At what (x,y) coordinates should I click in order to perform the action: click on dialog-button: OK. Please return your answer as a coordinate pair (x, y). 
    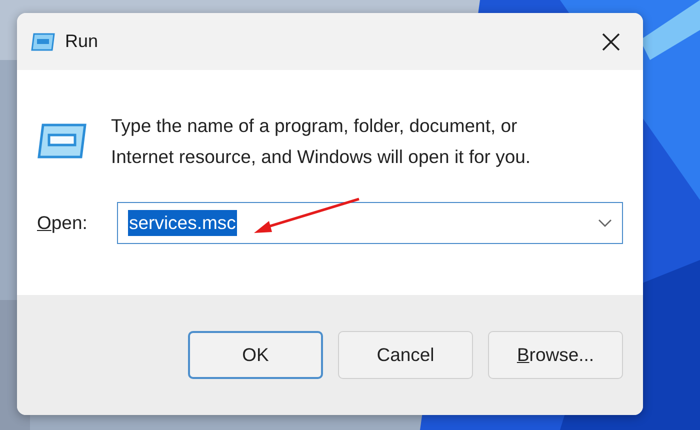
    Looking at the image, I should click on (255, 355).